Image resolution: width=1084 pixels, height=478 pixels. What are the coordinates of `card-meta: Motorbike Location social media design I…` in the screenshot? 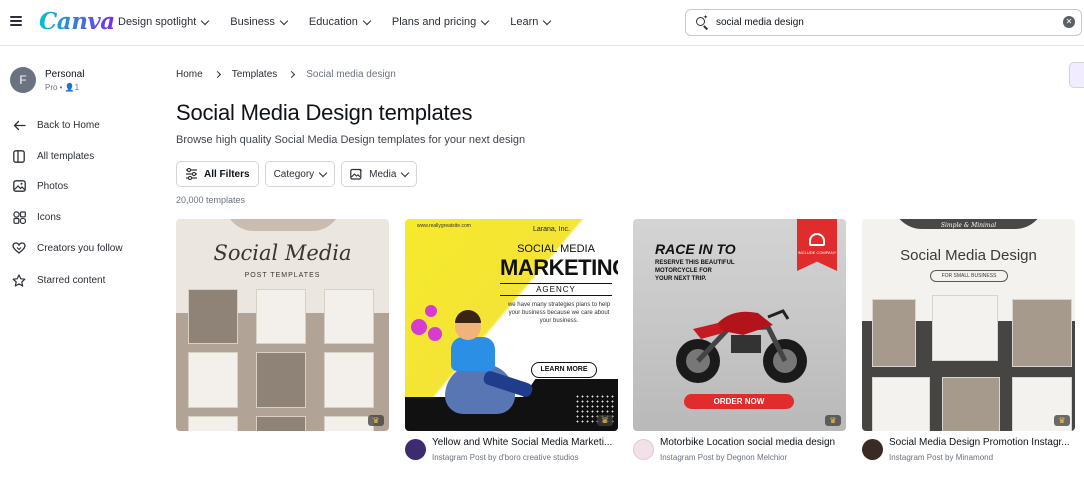 It's located at (739, 452).